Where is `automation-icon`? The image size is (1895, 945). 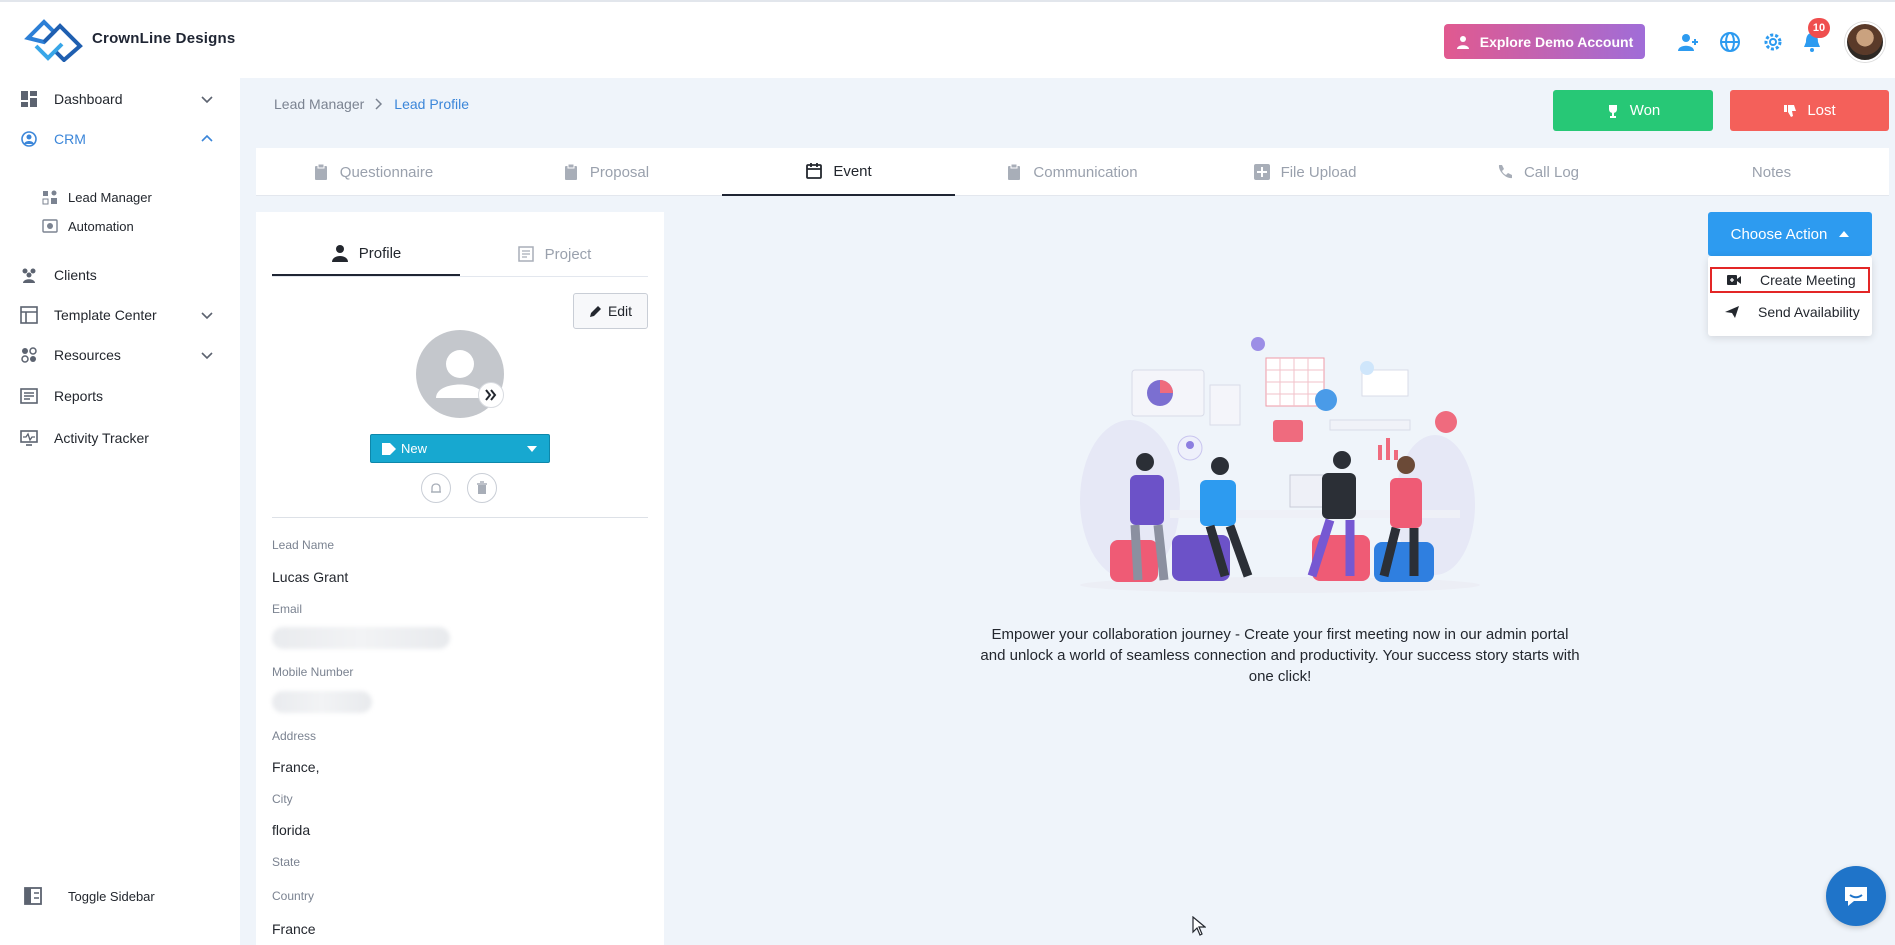 automation-icon is located at coordinates (50, 226).